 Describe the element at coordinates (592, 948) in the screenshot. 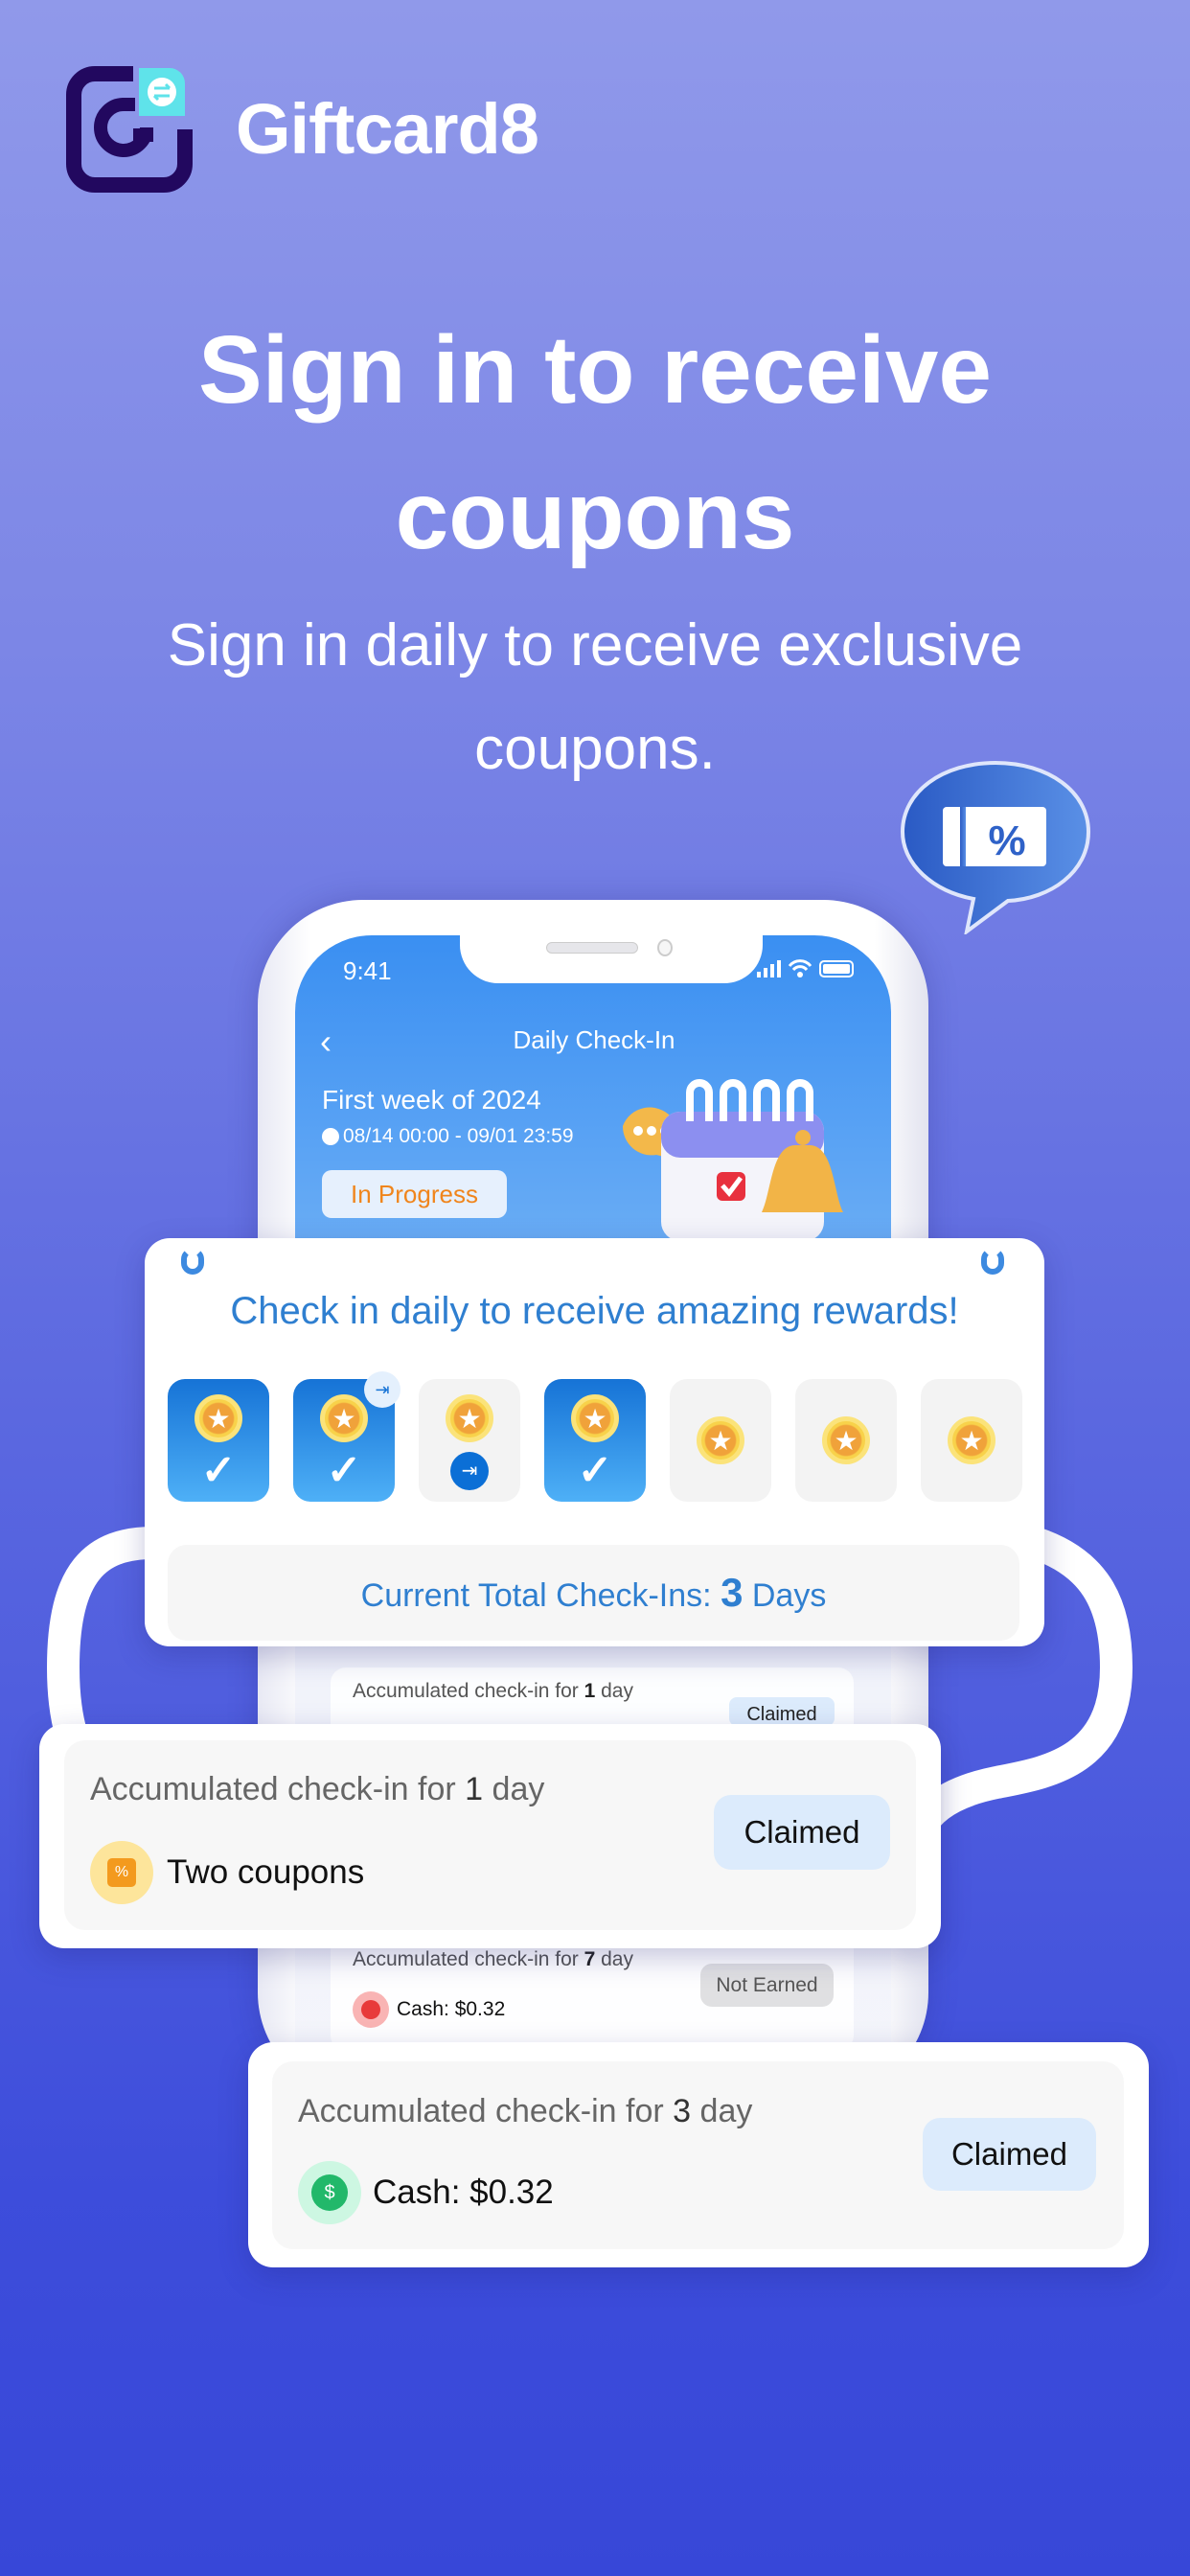

I see `phone-speaker` at that location.